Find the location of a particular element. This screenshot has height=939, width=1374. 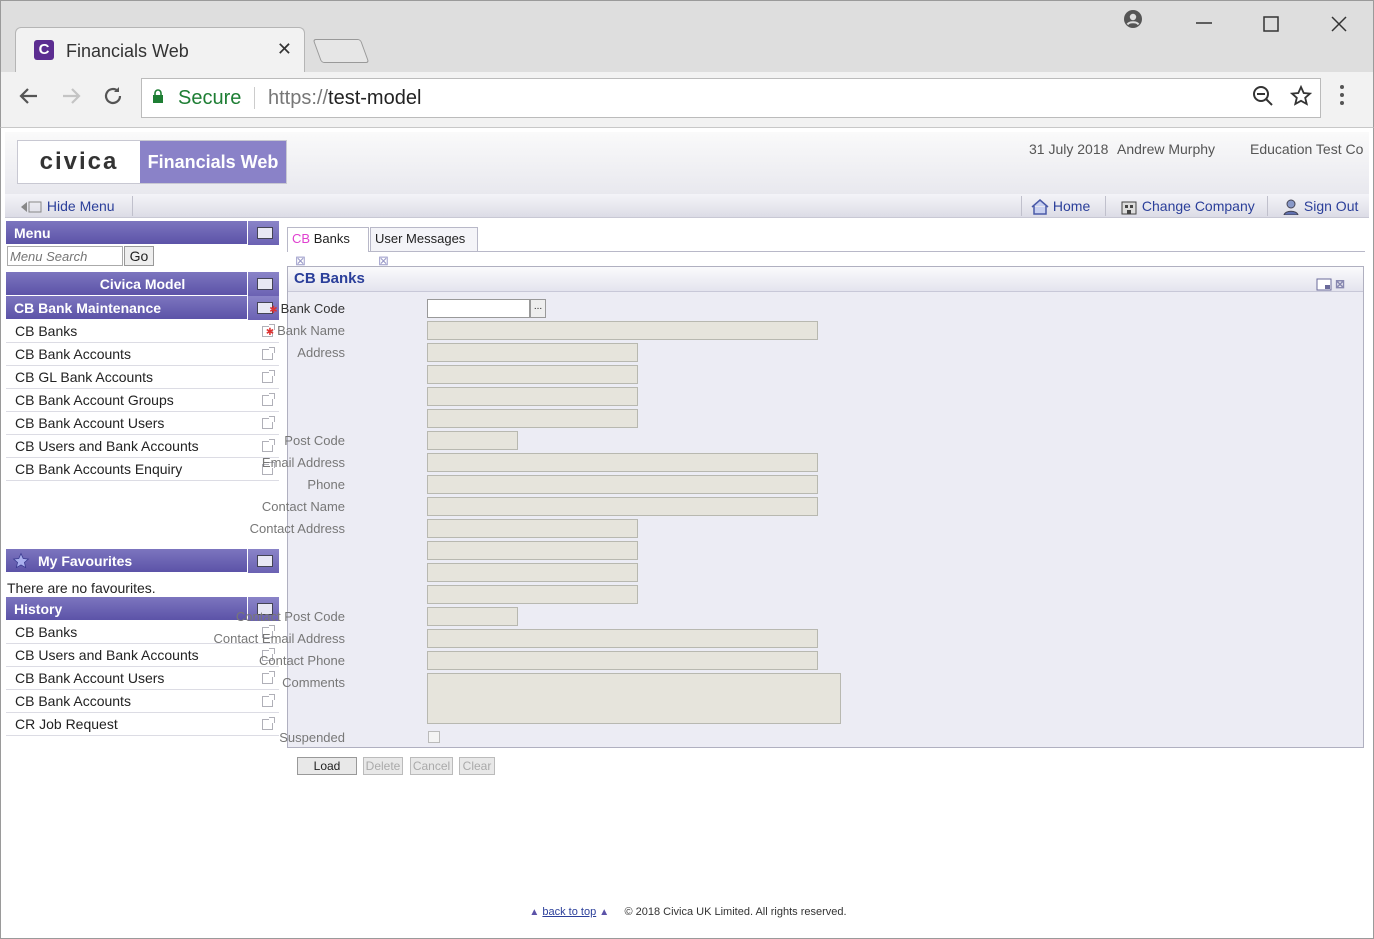

menu-search-input is located at coordinates (65, 256).